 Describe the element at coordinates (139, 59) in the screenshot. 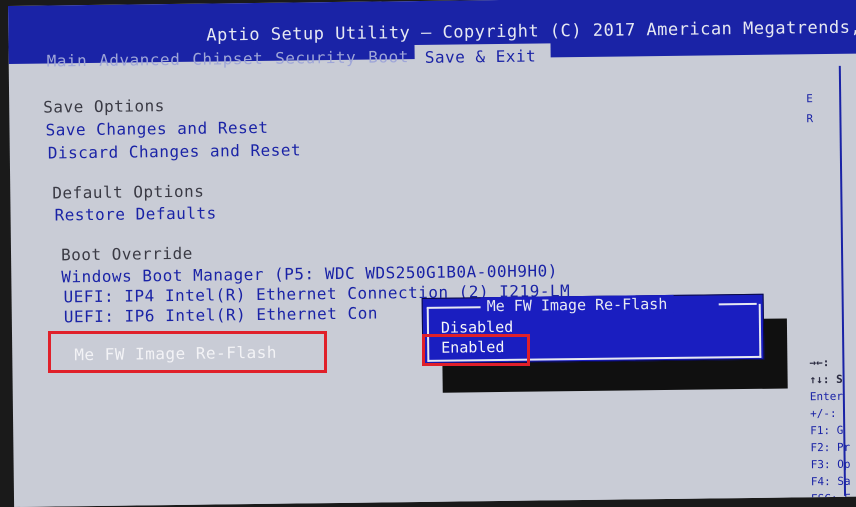

I see `tab-advanced: Advanced` at that location.